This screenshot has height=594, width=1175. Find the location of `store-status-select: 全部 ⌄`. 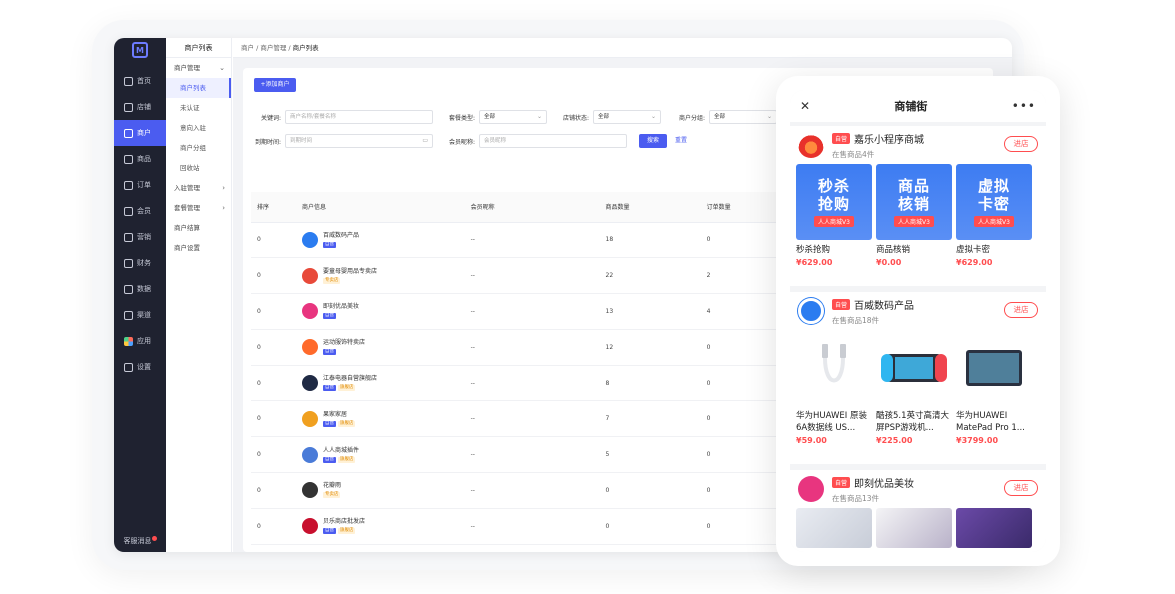

store-status-select: 全部 ⌄ is located at coordinates (627, 117).